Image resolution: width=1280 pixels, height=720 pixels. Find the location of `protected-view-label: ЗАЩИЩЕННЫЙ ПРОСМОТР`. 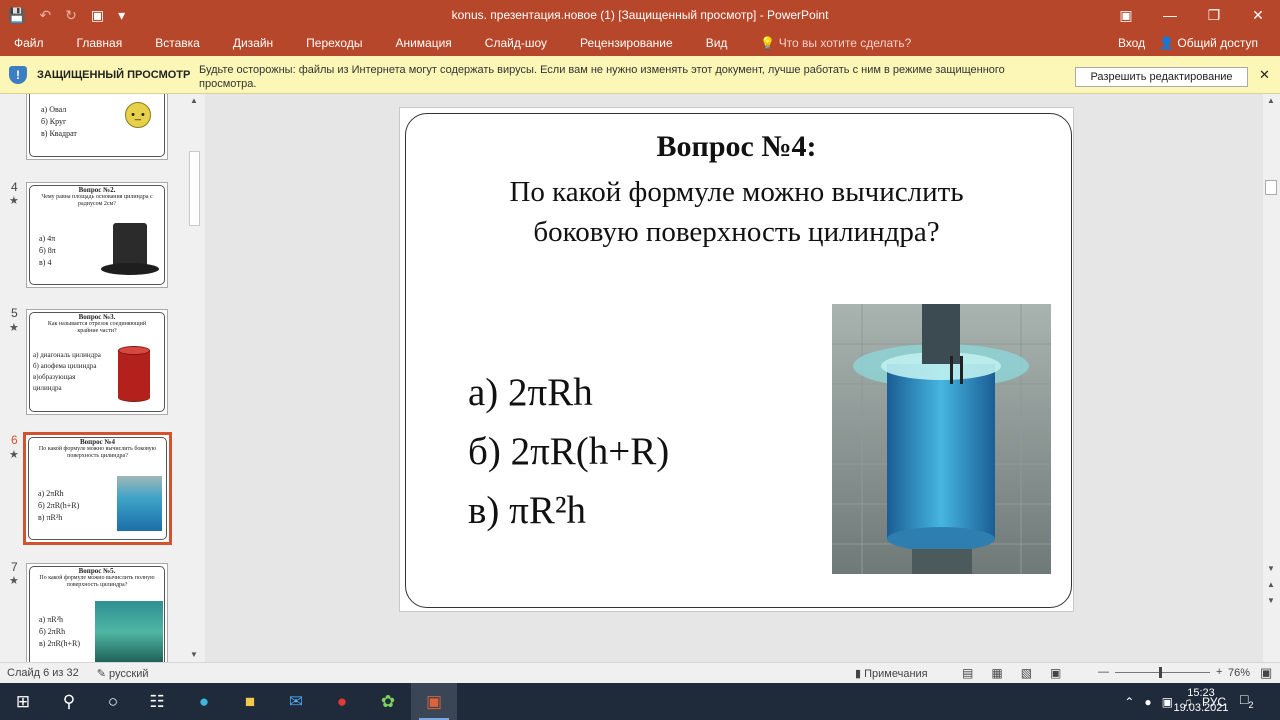

protected-view-label: ЗАЩИЩЕННЫЙ ПРОСМОТР is located at coordinates (114, 75).